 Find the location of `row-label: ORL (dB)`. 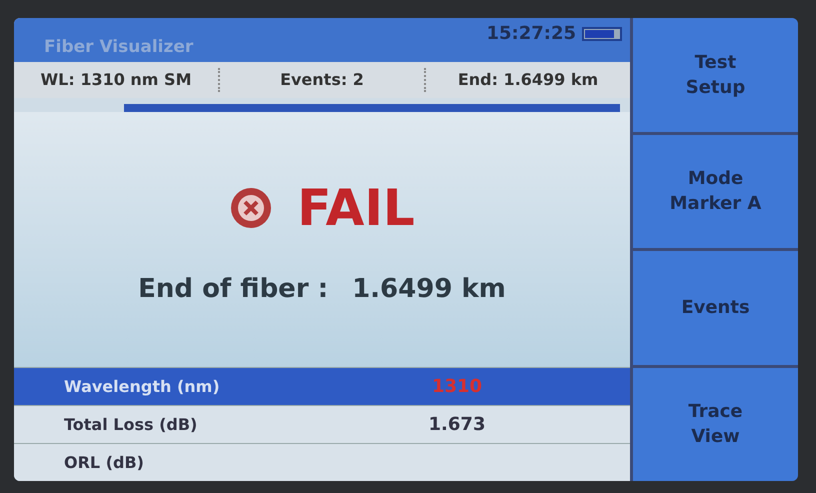

row-label: ORL (dB) is located at coordinates (104, 463).